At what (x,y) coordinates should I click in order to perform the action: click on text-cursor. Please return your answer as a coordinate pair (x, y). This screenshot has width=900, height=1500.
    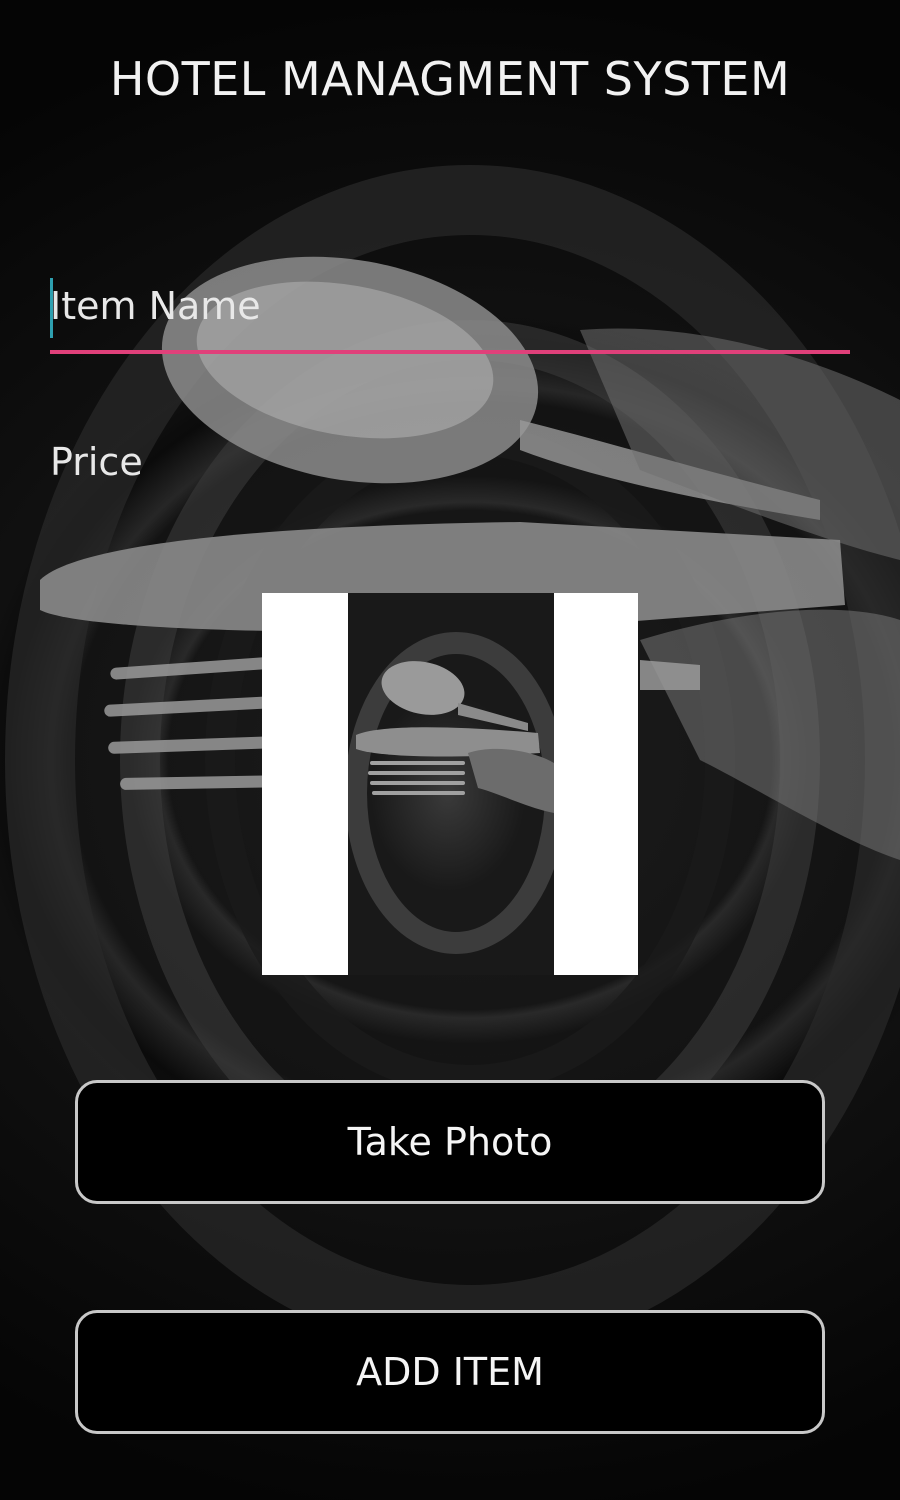
    Looking at the image, I should click on (51, 308).